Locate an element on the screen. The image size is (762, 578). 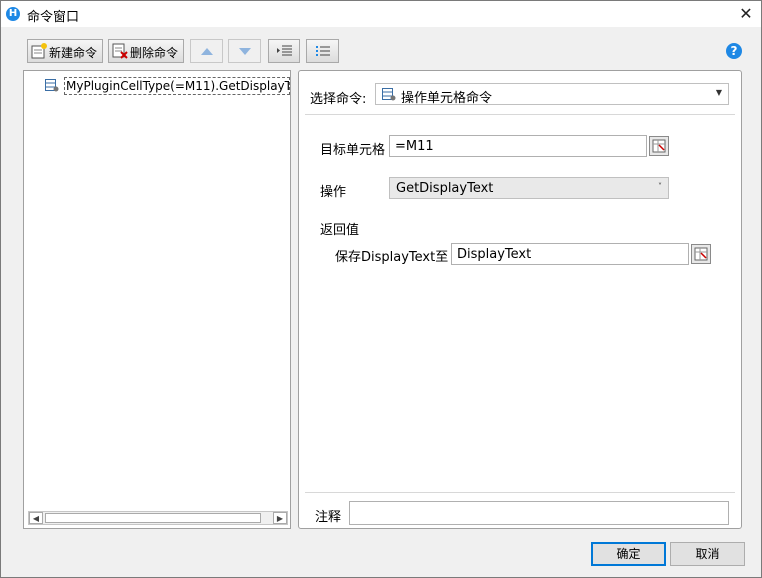
app-logo-icon: H is located at coordinates (13, 14).